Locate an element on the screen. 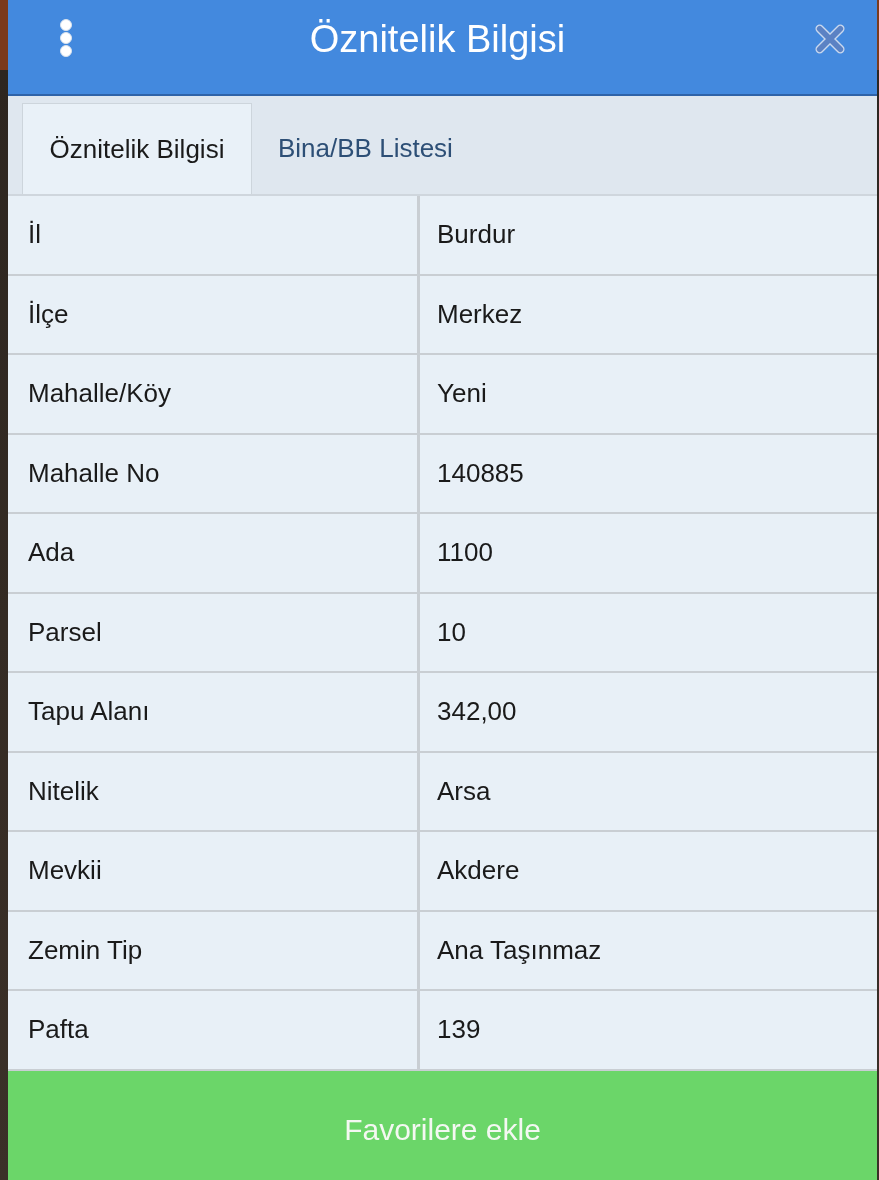  attribute-name-cell: İl is located at coordinates (212, 235).